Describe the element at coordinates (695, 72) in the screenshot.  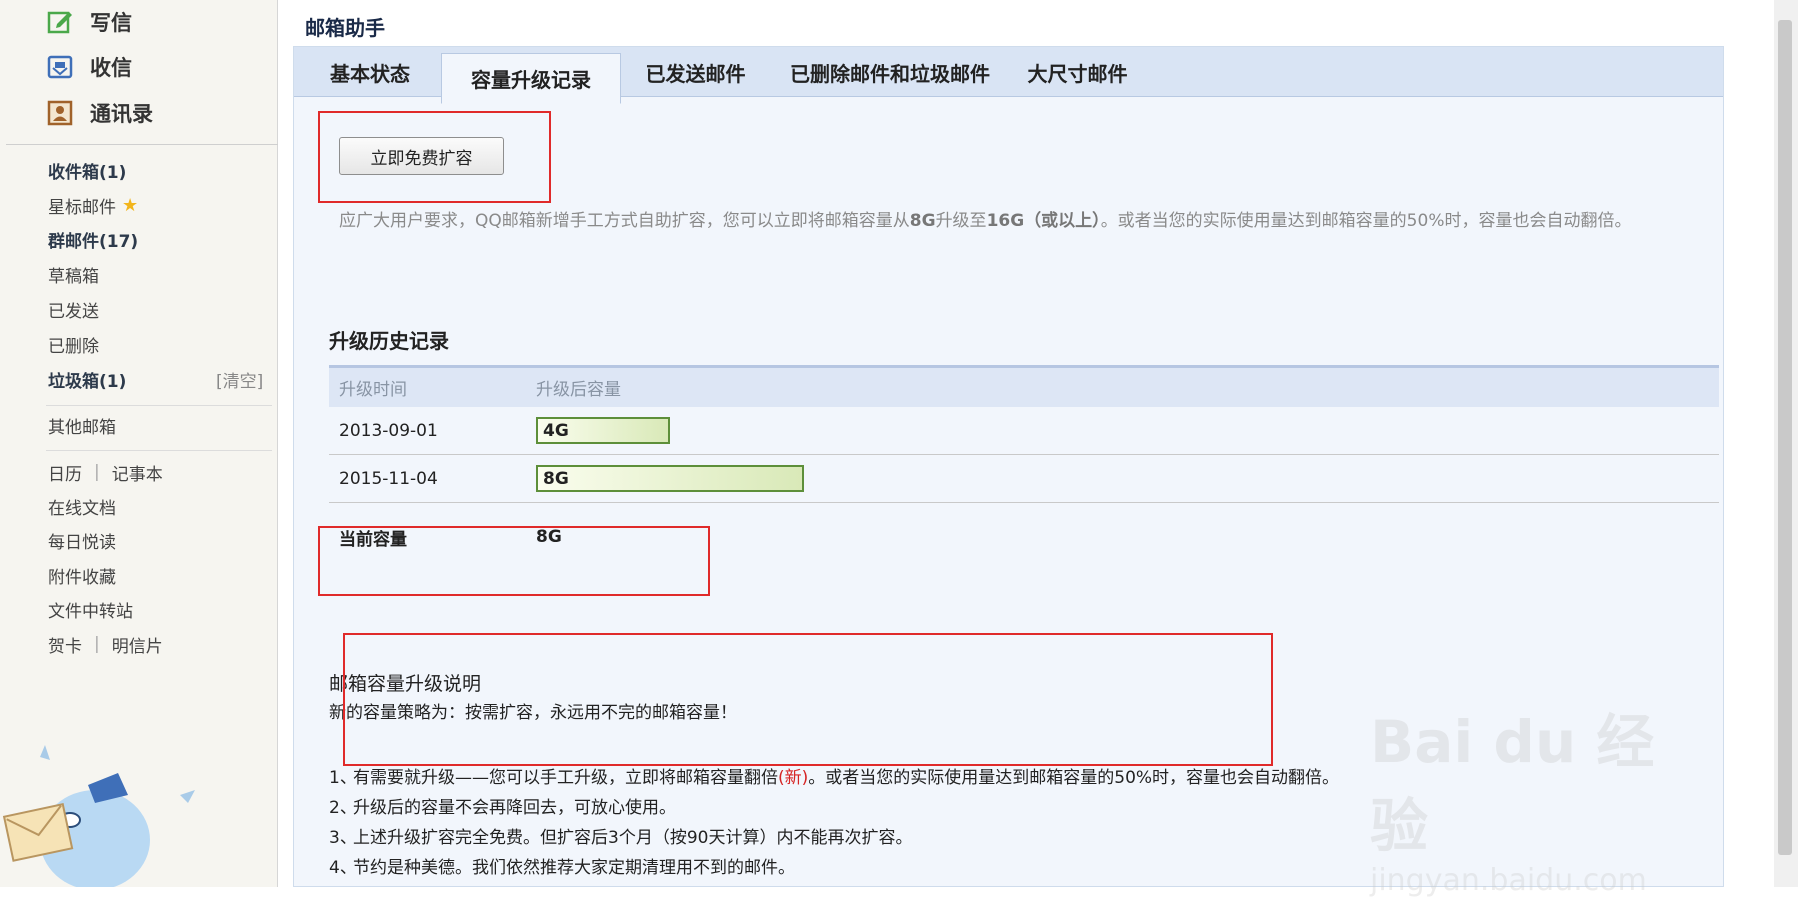
I see `tab-sent-mail: 已发送邮件` at that location.